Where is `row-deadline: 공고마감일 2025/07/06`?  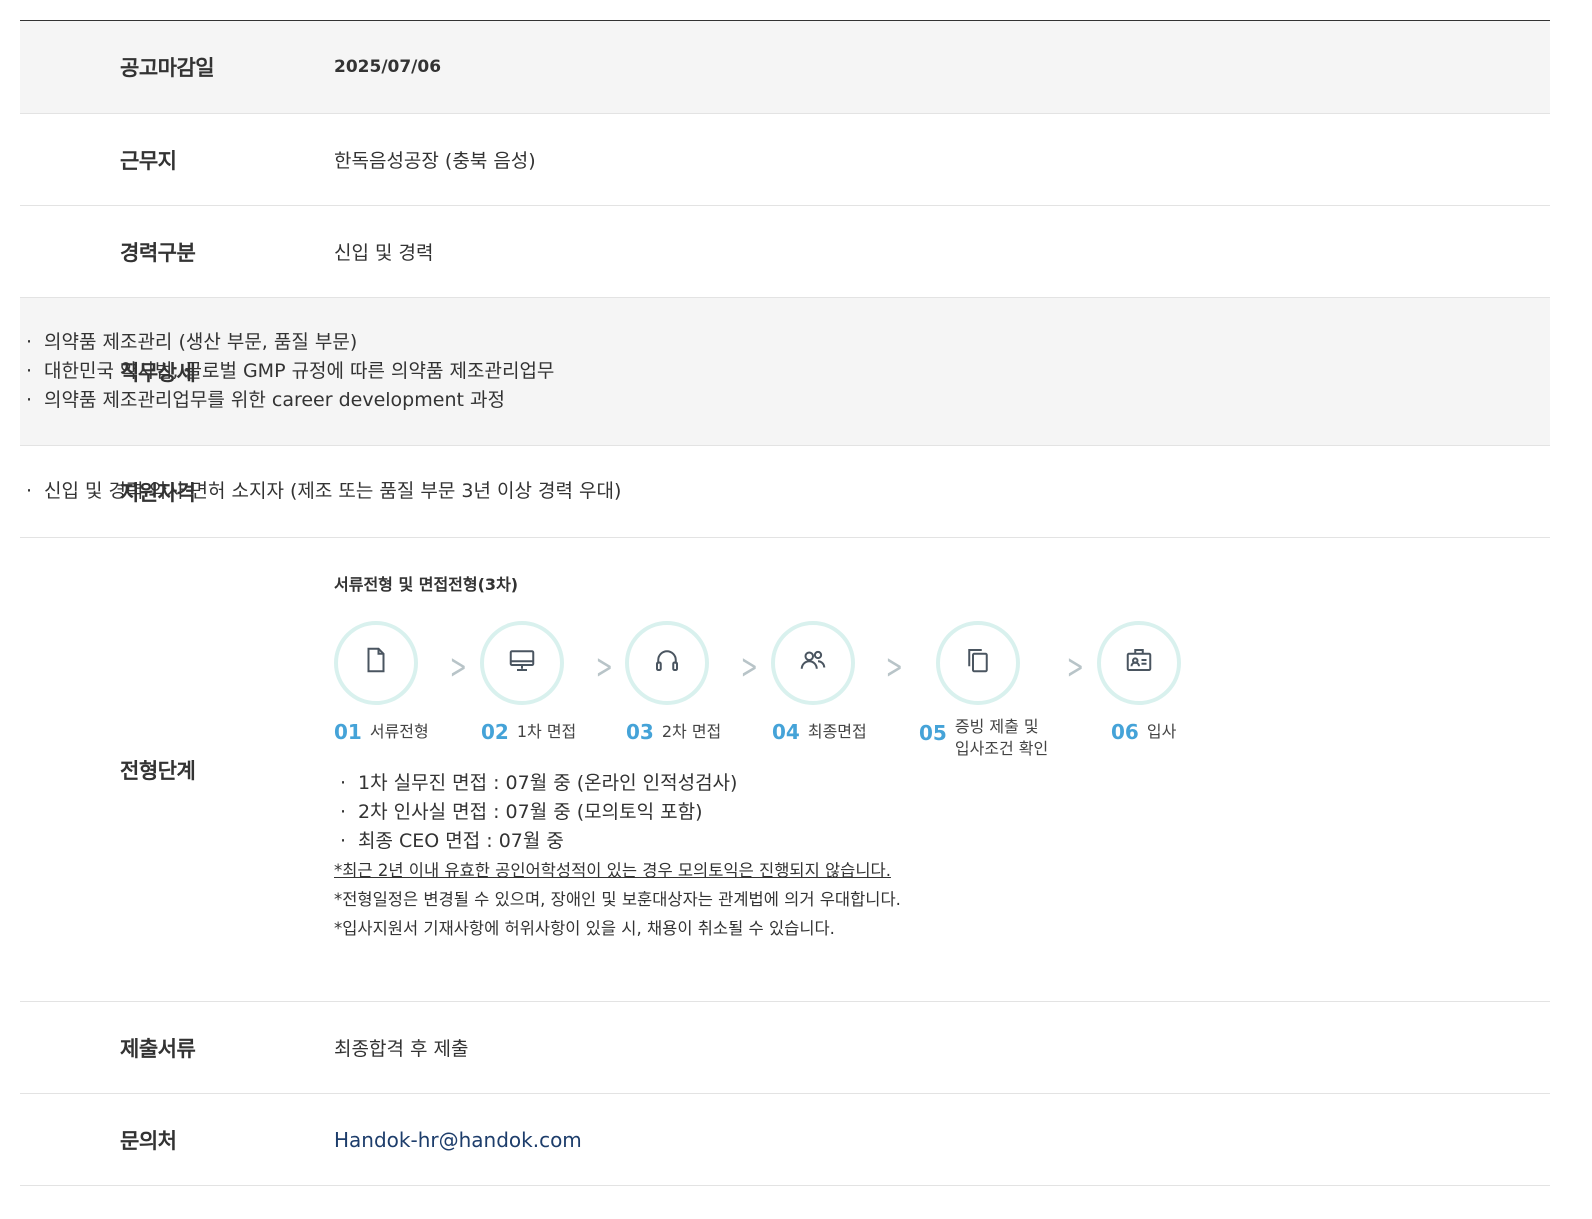
row-deadline: 공고마감일 2025/07/06 is located at coordinates (785, 67).